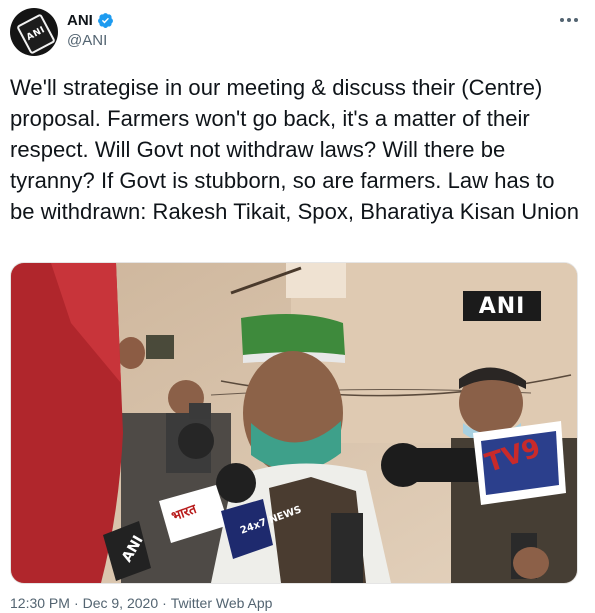 This screenshot has height=613, width=595. Describe the element at coordinates (222, 603) in the screenshot. I see `tweet-source-app: Twitter Web App` at that location.